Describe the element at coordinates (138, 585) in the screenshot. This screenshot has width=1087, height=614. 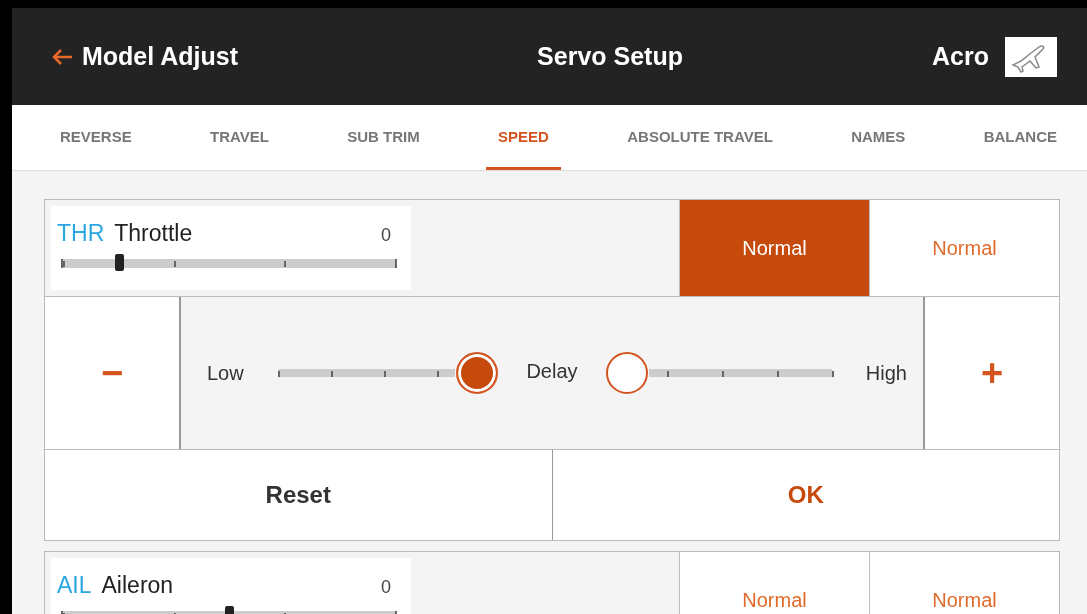
I see `channel-name: Aileron` at that location.